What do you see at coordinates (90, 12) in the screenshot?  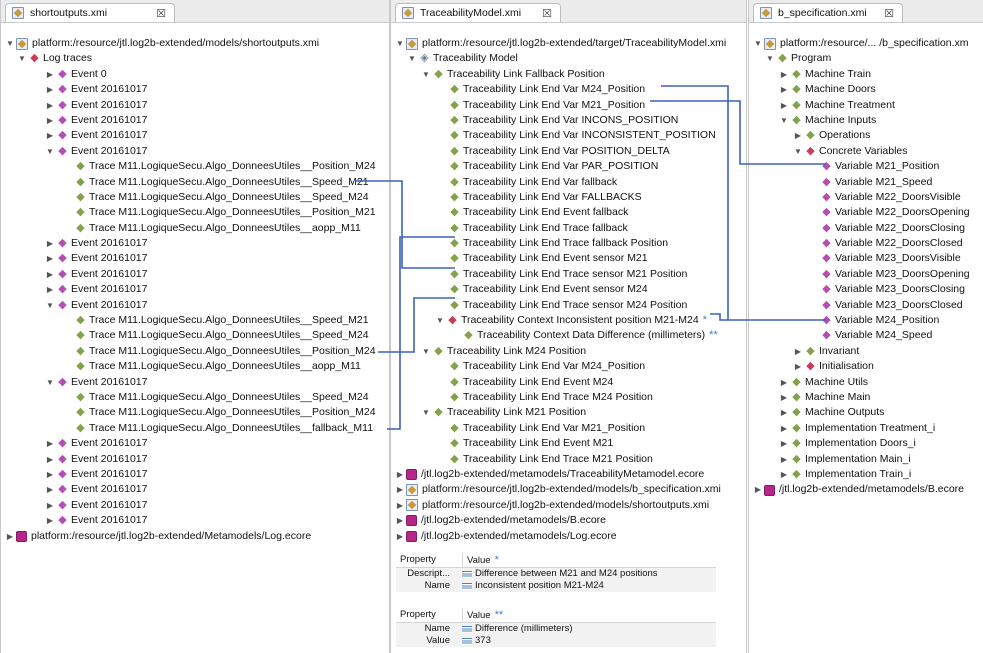 I see `tab-shortoutputs: shortoutputs.xmi ☒` at bounding box center [90, 12].